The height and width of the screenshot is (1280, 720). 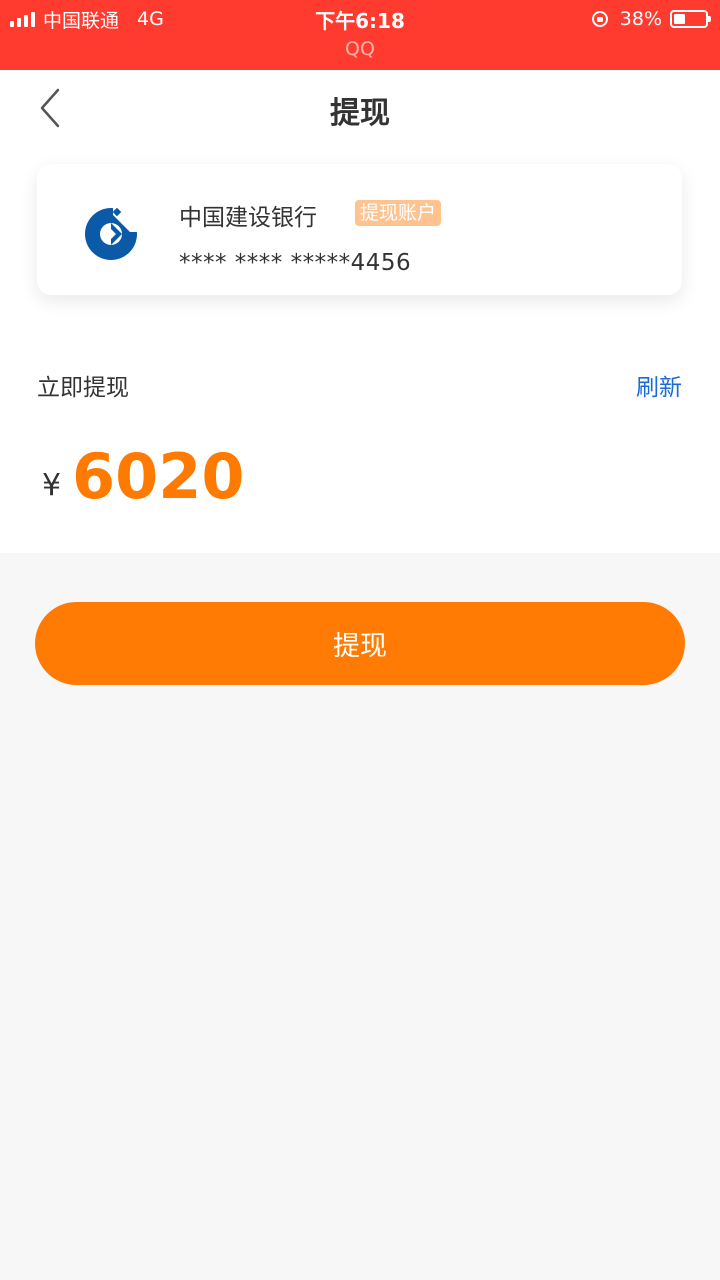 I want to click on status-right: 38%, so click(x=651, y=19).